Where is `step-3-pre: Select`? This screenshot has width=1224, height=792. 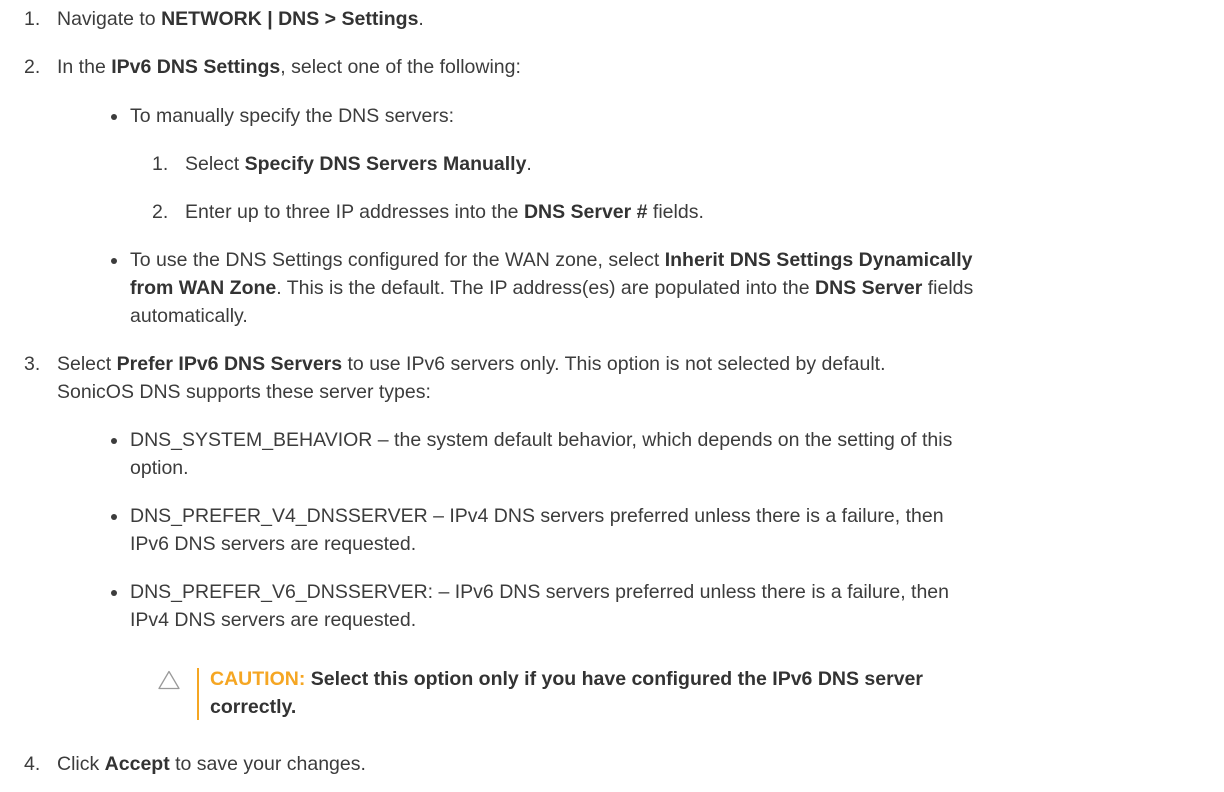
step-3-pre: Select is located at coordinates (87, 364).